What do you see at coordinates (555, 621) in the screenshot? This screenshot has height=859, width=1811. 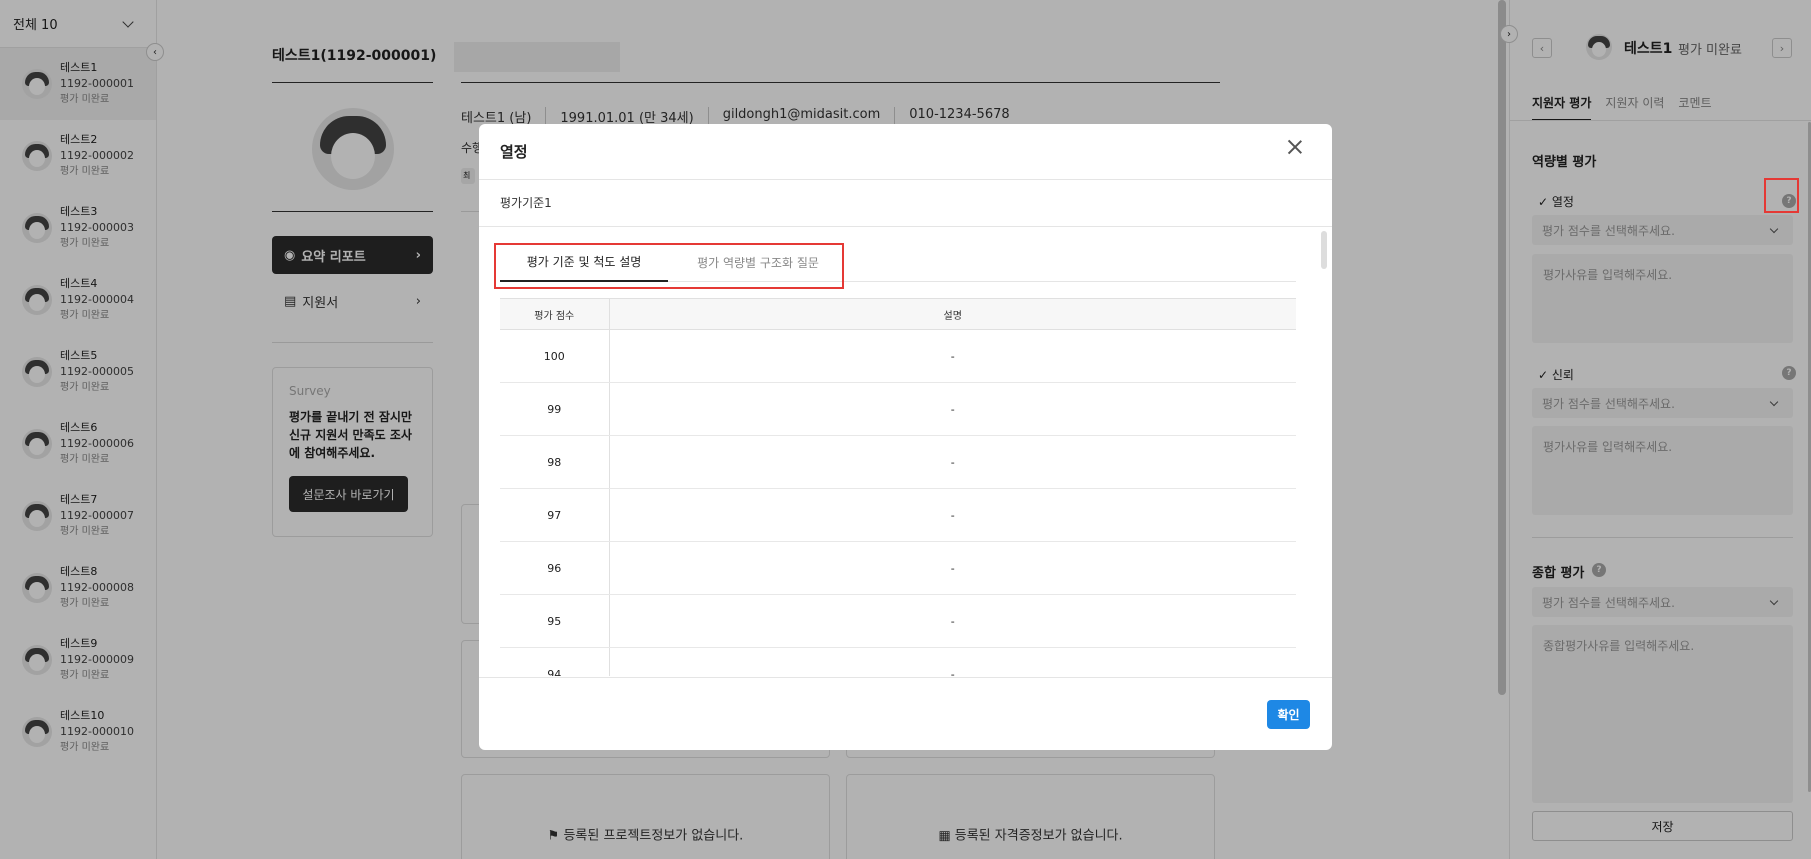 I see `score-cell: 95` at bounding box center [555, 621].